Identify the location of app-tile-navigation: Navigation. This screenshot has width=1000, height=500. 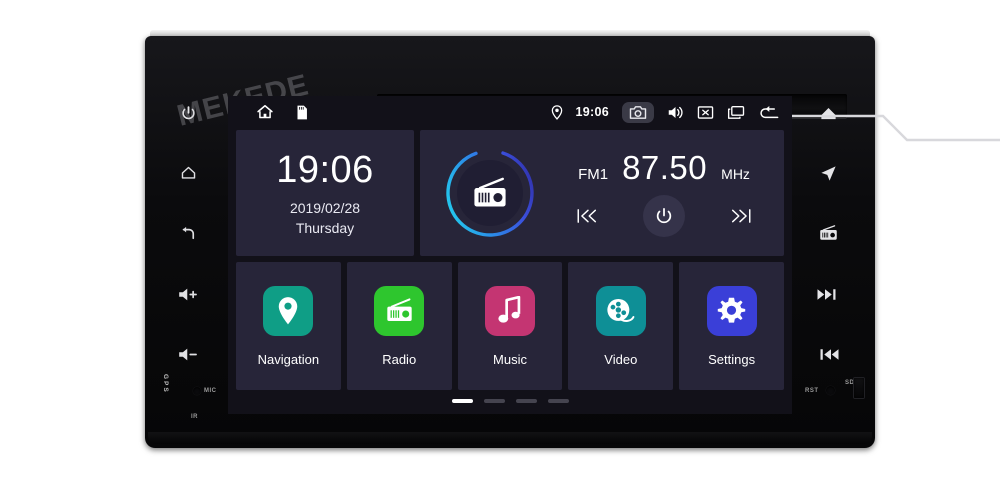
(288, 326).